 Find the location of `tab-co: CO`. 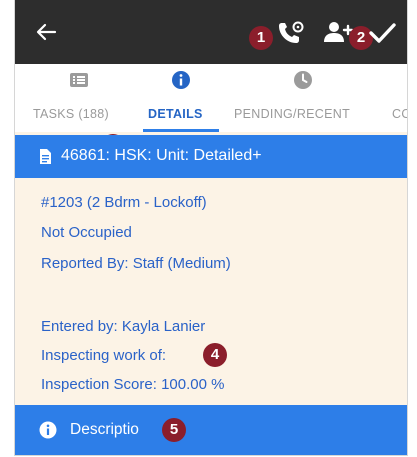

tab-co: CO is located at coordinates (397, 98).